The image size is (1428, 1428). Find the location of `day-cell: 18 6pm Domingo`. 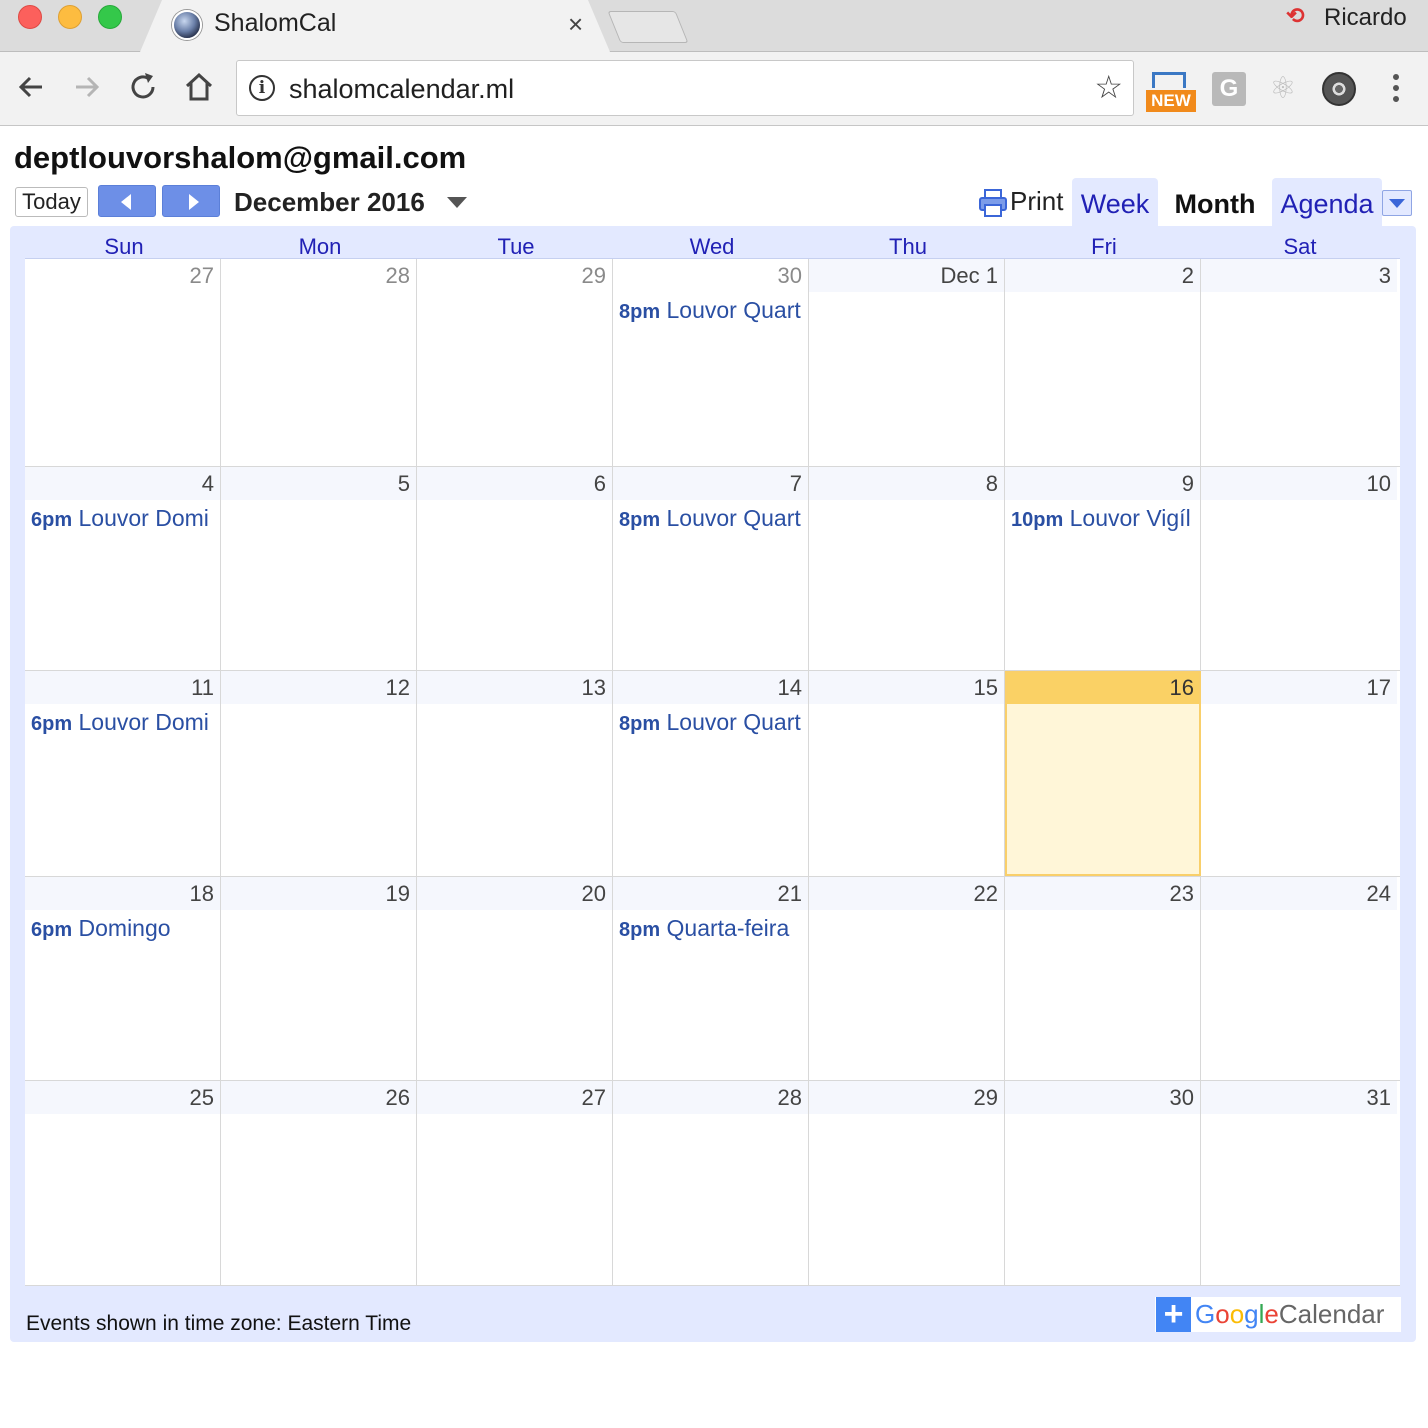

day-cell: 18 6pm Domingo is located at coordinates (123, 978).